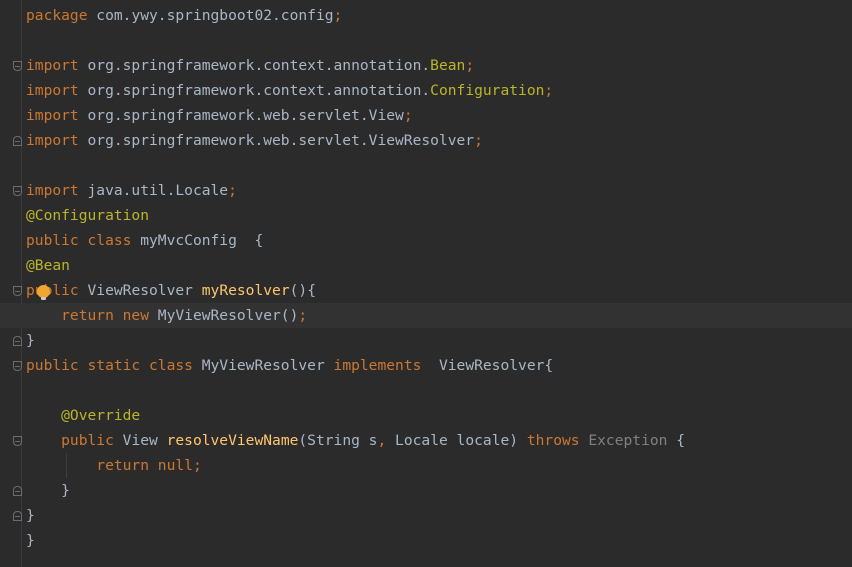 The image size is (852, 567). What do you see at coordinates (439, 215) in the screenshot?
I see `code-line: @Configuration` at bounding box center [439, 215].